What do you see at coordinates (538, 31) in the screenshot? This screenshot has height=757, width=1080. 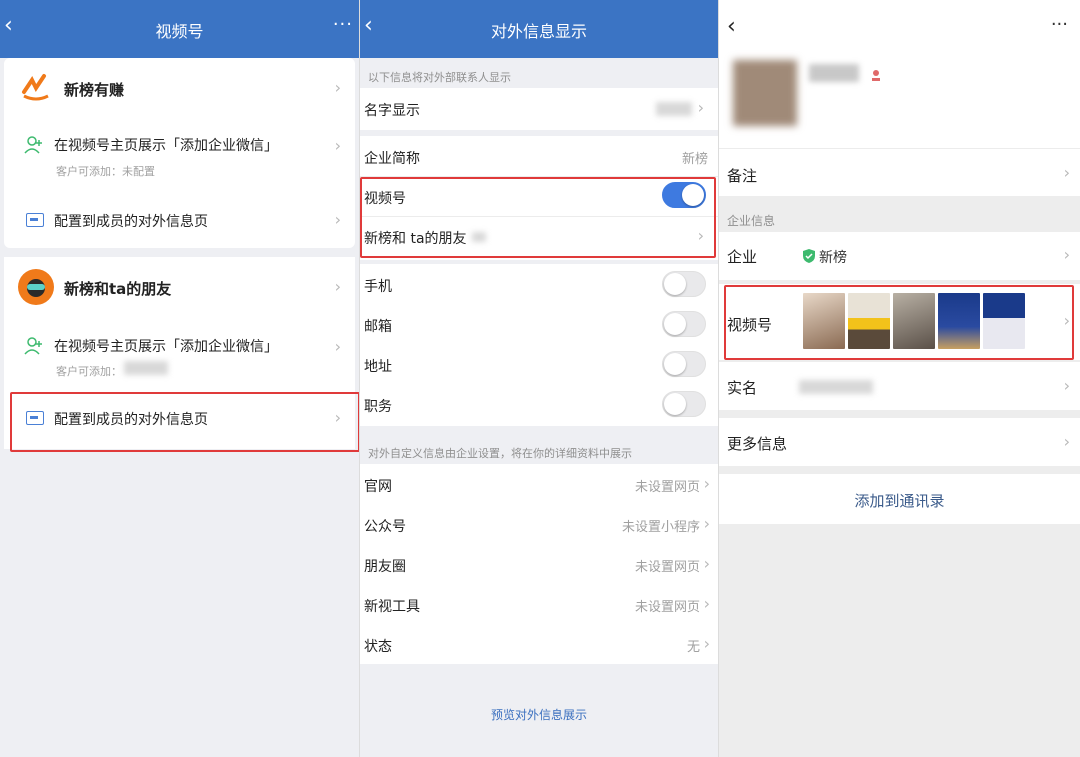 I see `page-title: 对外信息显示` at bounding box center [538, 31].